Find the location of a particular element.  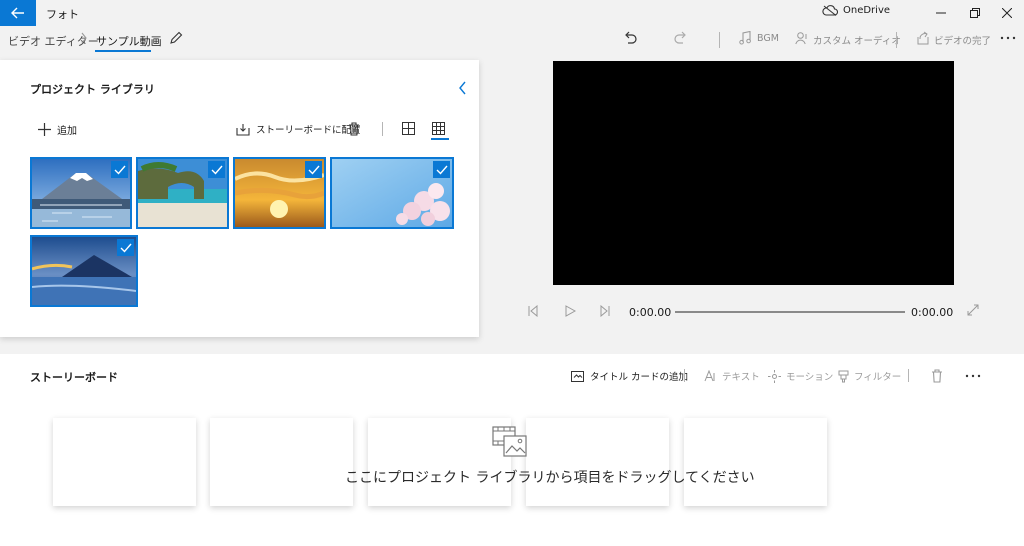

app-title: フォト is located at coordinates (62, 14).